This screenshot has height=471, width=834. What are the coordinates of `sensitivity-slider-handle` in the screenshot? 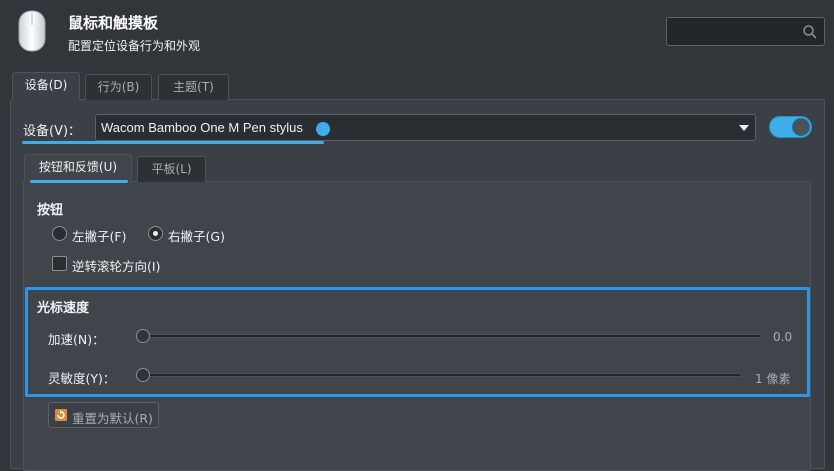 It's located at (143, 375).